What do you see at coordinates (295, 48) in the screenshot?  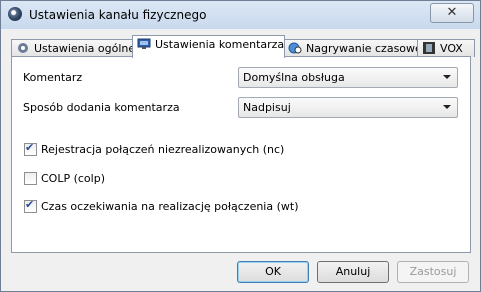 I see `globe-clock-icon` at bounding box center [295, 48].